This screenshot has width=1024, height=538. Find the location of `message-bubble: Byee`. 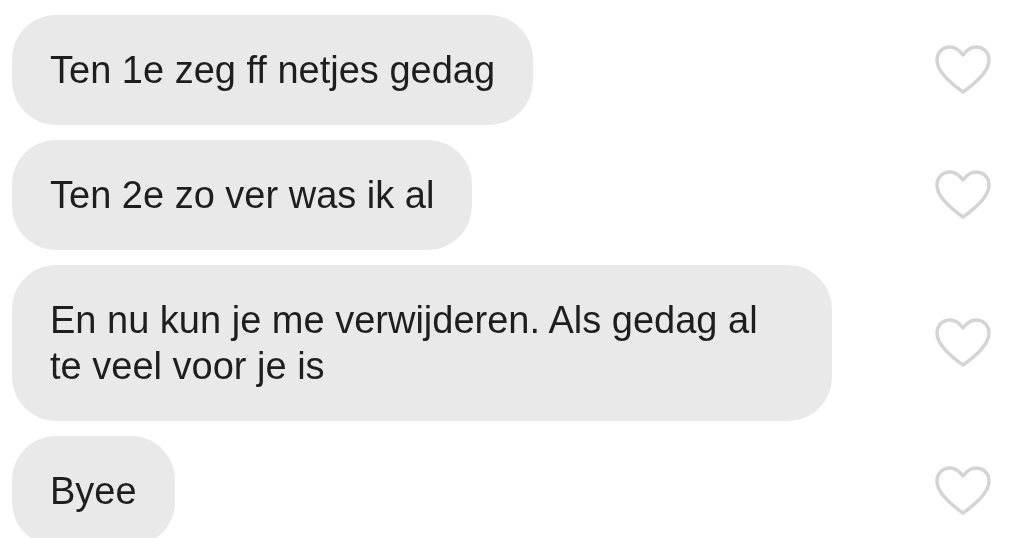

message-bubble: Byee is located at coordinates (93, 487).